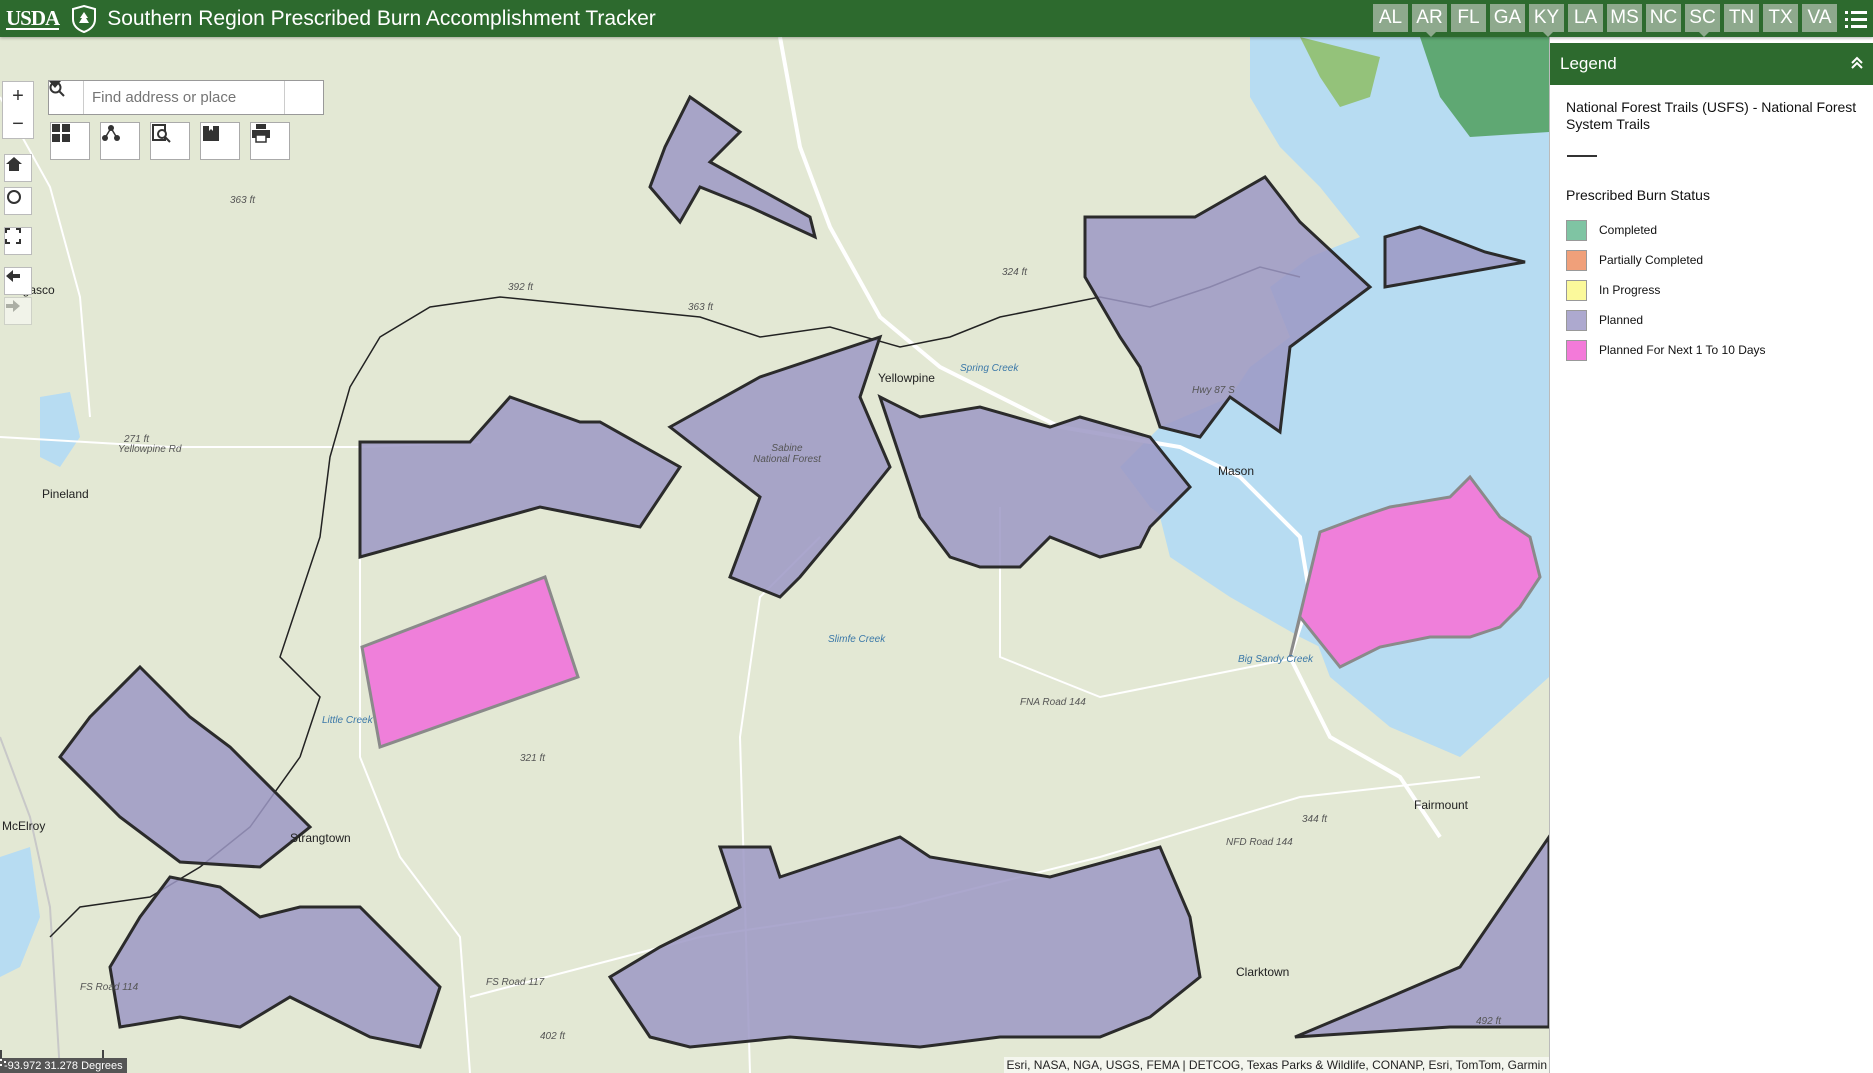  What do you see at coordinates (4, 1063) in the screenshot?
I see `coordinate-toggle-icon` at bounding box center [4, 1063].